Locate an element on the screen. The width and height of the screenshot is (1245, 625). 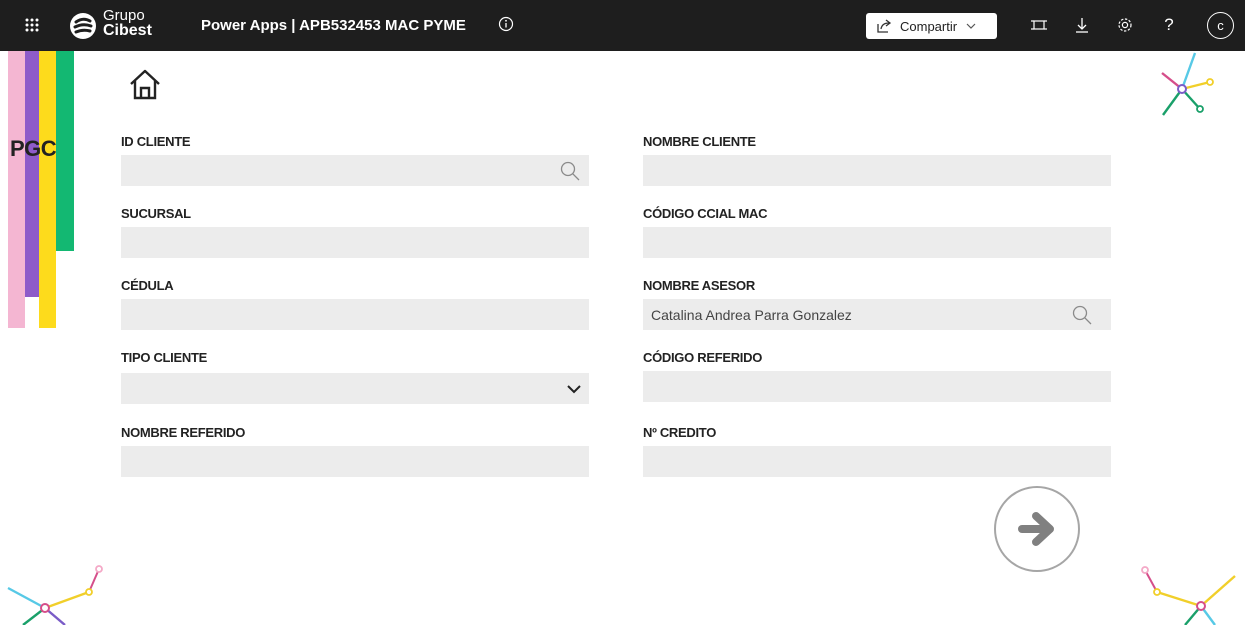
label-codigo-referido: CÓDIGO REFERIDO is located at coordinates (703, 357).